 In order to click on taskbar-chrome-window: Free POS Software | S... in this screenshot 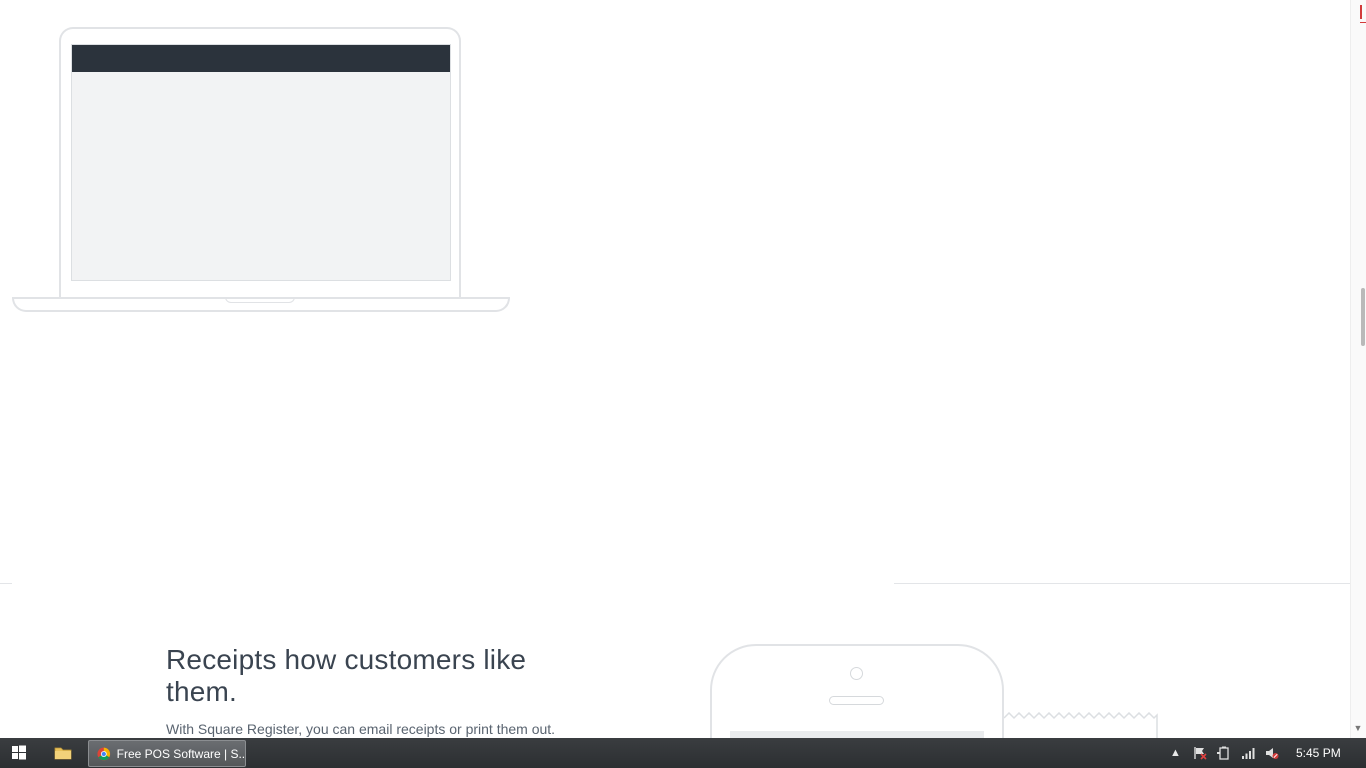, I will do `click(167, 753)`.